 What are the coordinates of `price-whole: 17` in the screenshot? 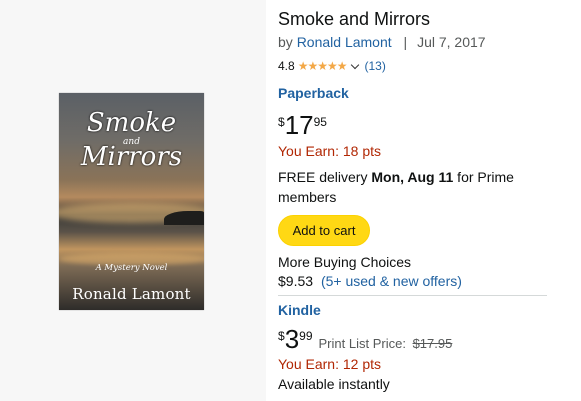 It's located at (299, 125).